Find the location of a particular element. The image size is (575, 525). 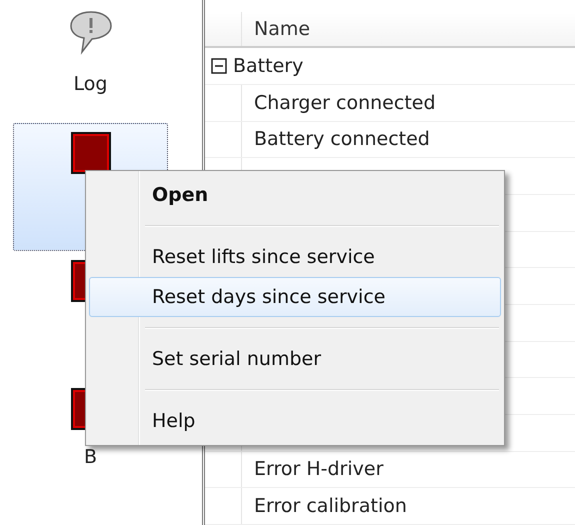

table-cell-text: Error H-driver is located at coordinates (318, 469).